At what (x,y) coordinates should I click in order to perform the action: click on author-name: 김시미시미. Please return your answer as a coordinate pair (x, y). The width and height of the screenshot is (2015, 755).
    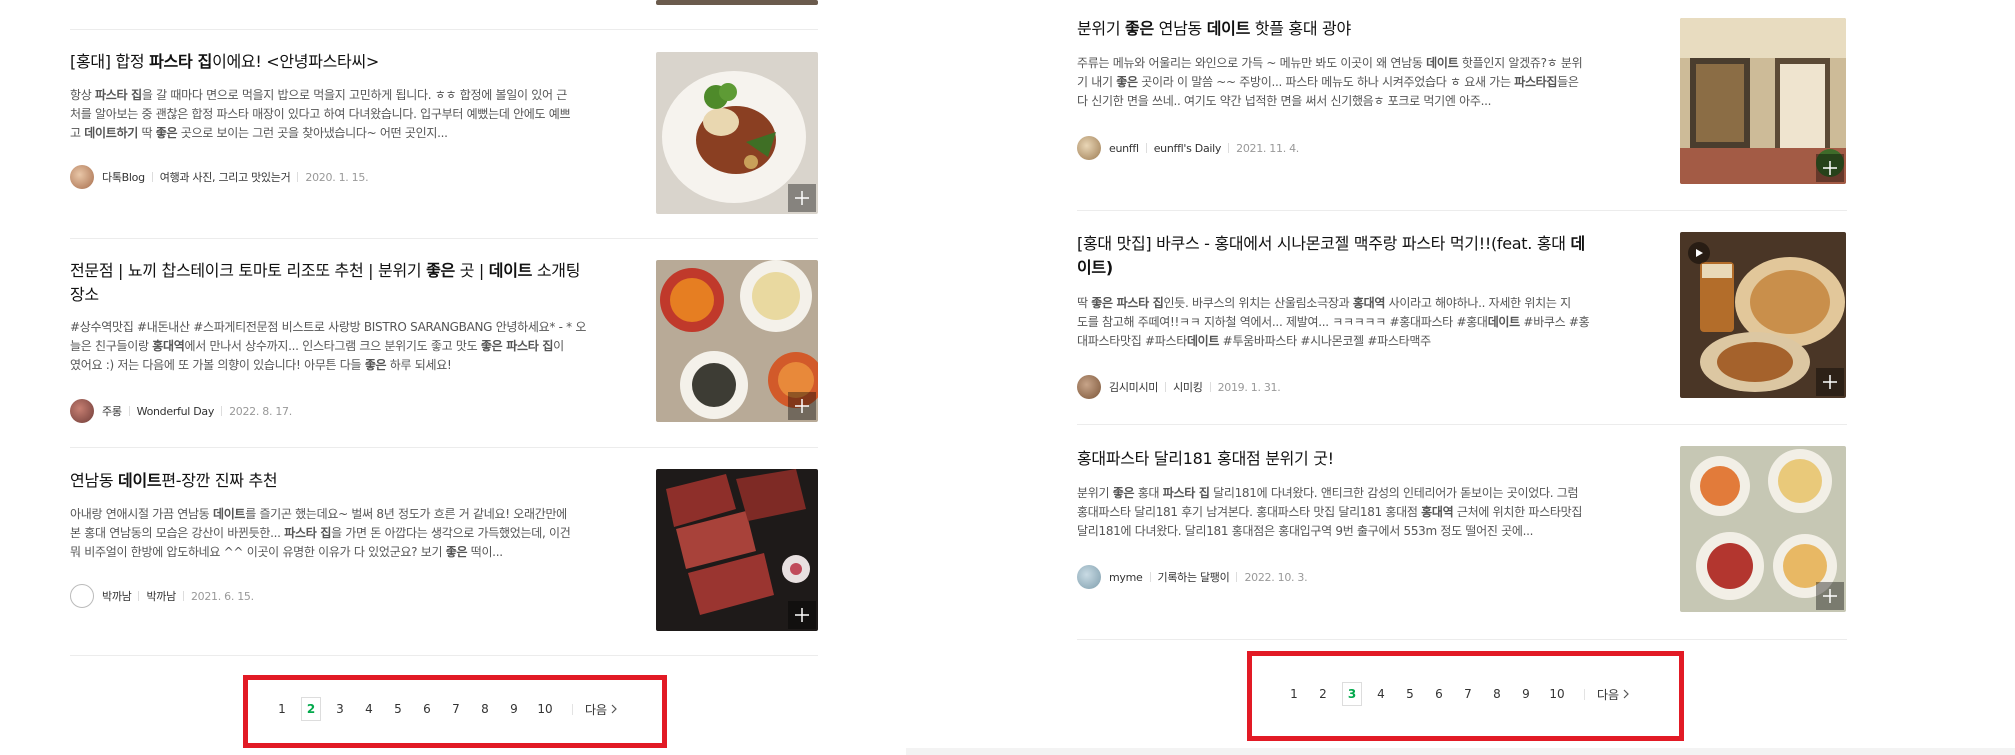
    Looking at the image, I should click on (1133, 387).